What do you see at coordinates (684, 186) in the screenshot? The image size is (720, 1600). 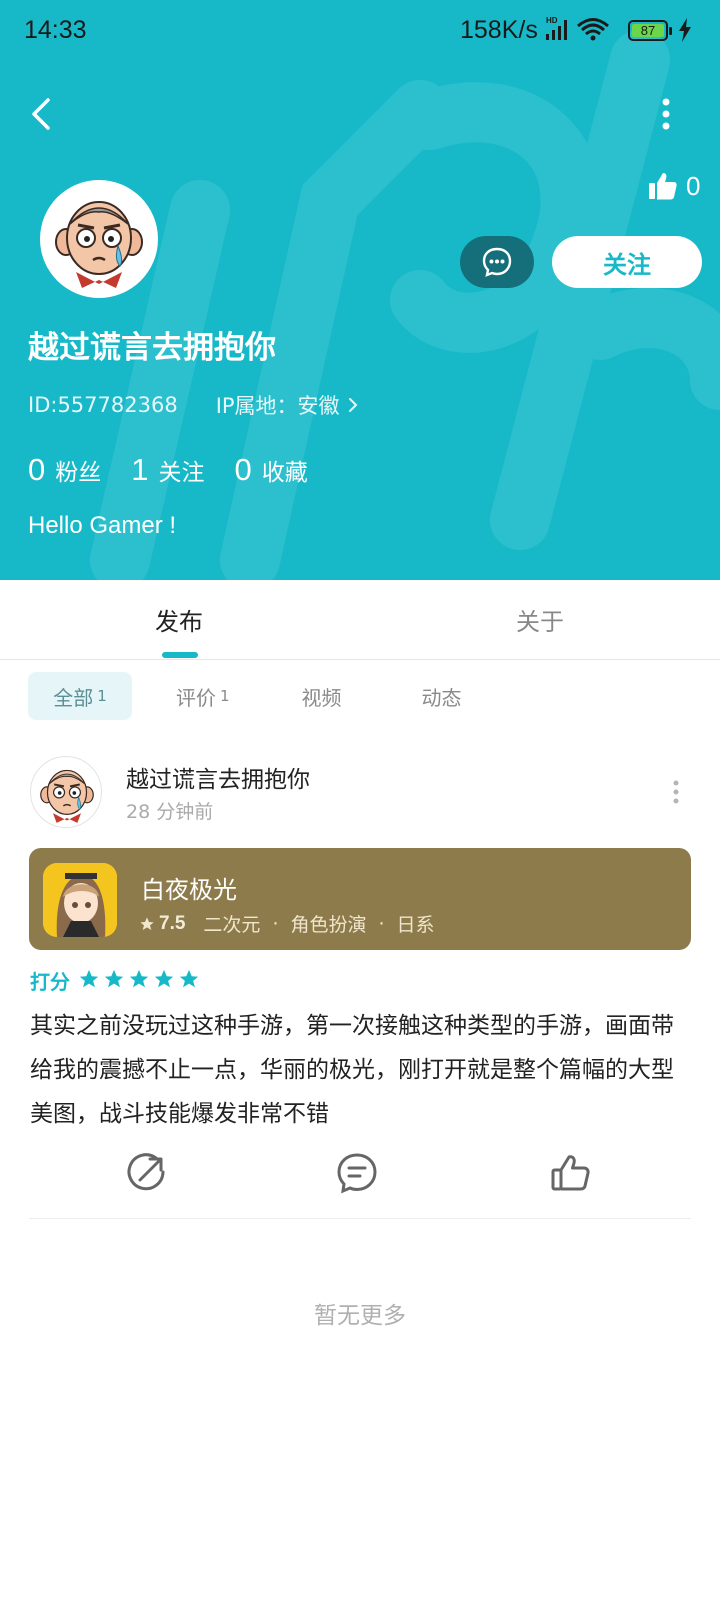 I see `profile-like: 0` at bounding box center [684, 186].